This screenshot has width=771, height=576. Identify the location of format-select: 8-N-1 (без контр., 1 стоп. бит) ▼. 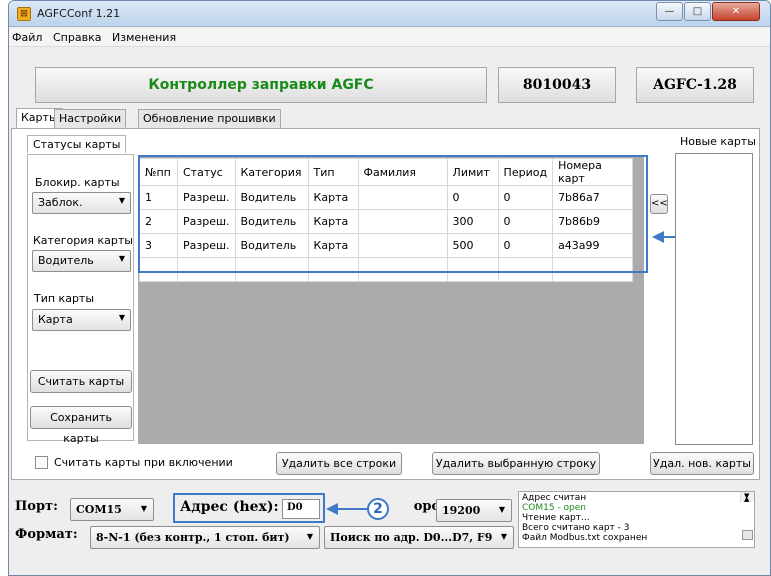
(205, 537).